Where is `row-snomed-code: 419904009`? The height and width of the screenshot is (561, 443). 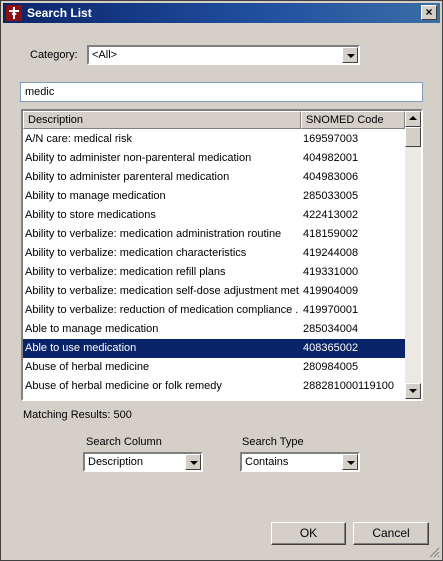 row-snomed-code: 419904009 is located at coordinates (331, 291).